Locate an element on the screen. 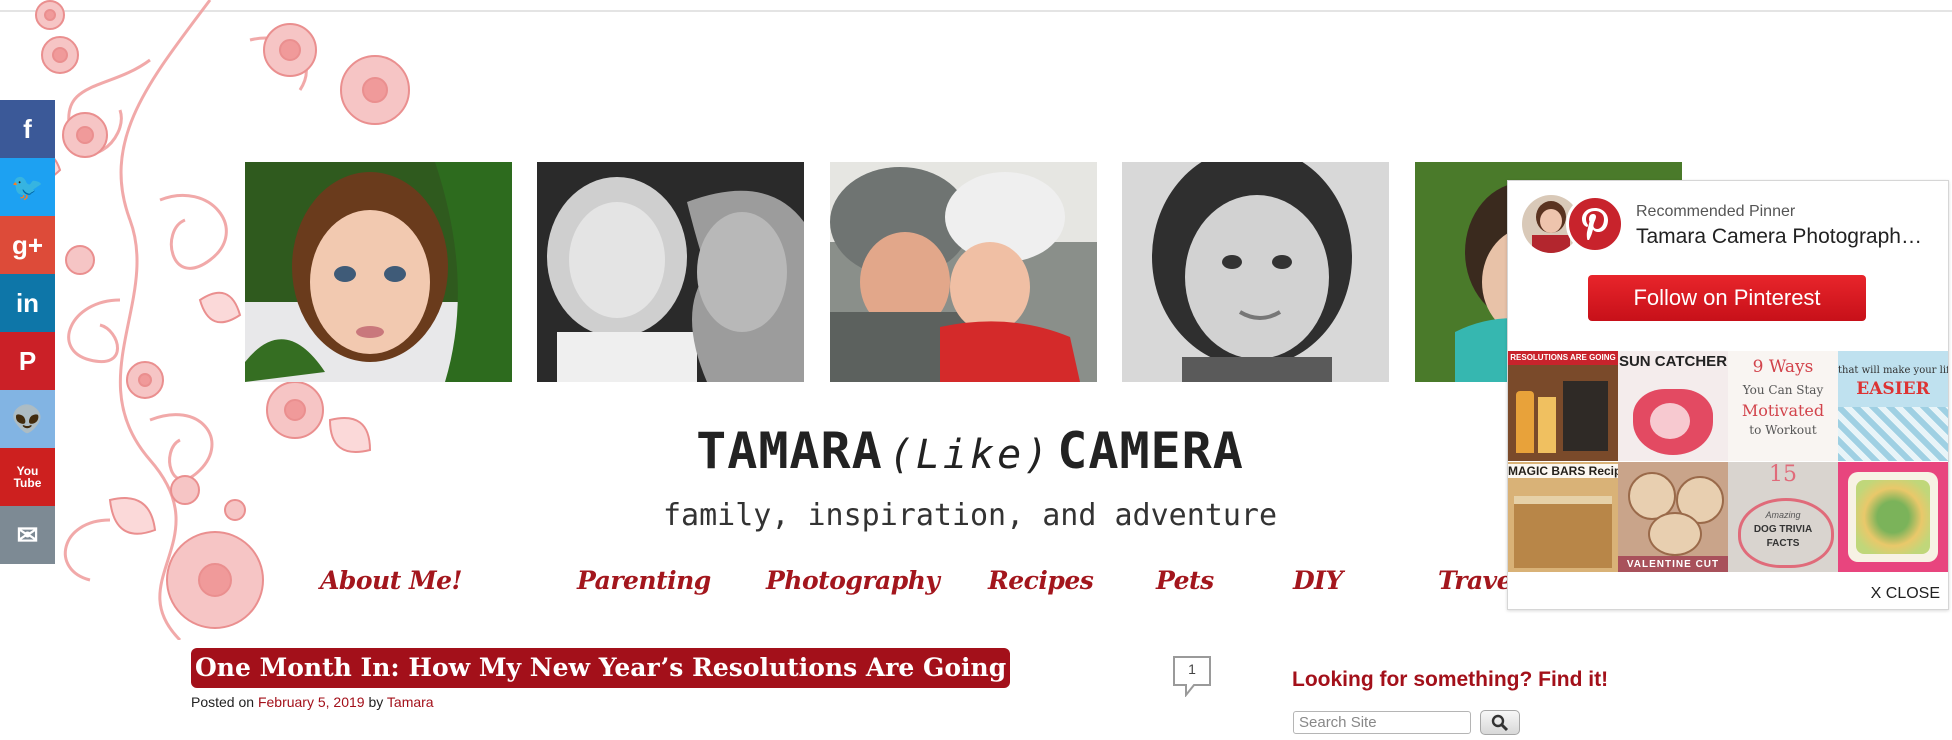 The height and width of the screenshot is (740, 1952). by-label: by is located at coordinates (376, 702).